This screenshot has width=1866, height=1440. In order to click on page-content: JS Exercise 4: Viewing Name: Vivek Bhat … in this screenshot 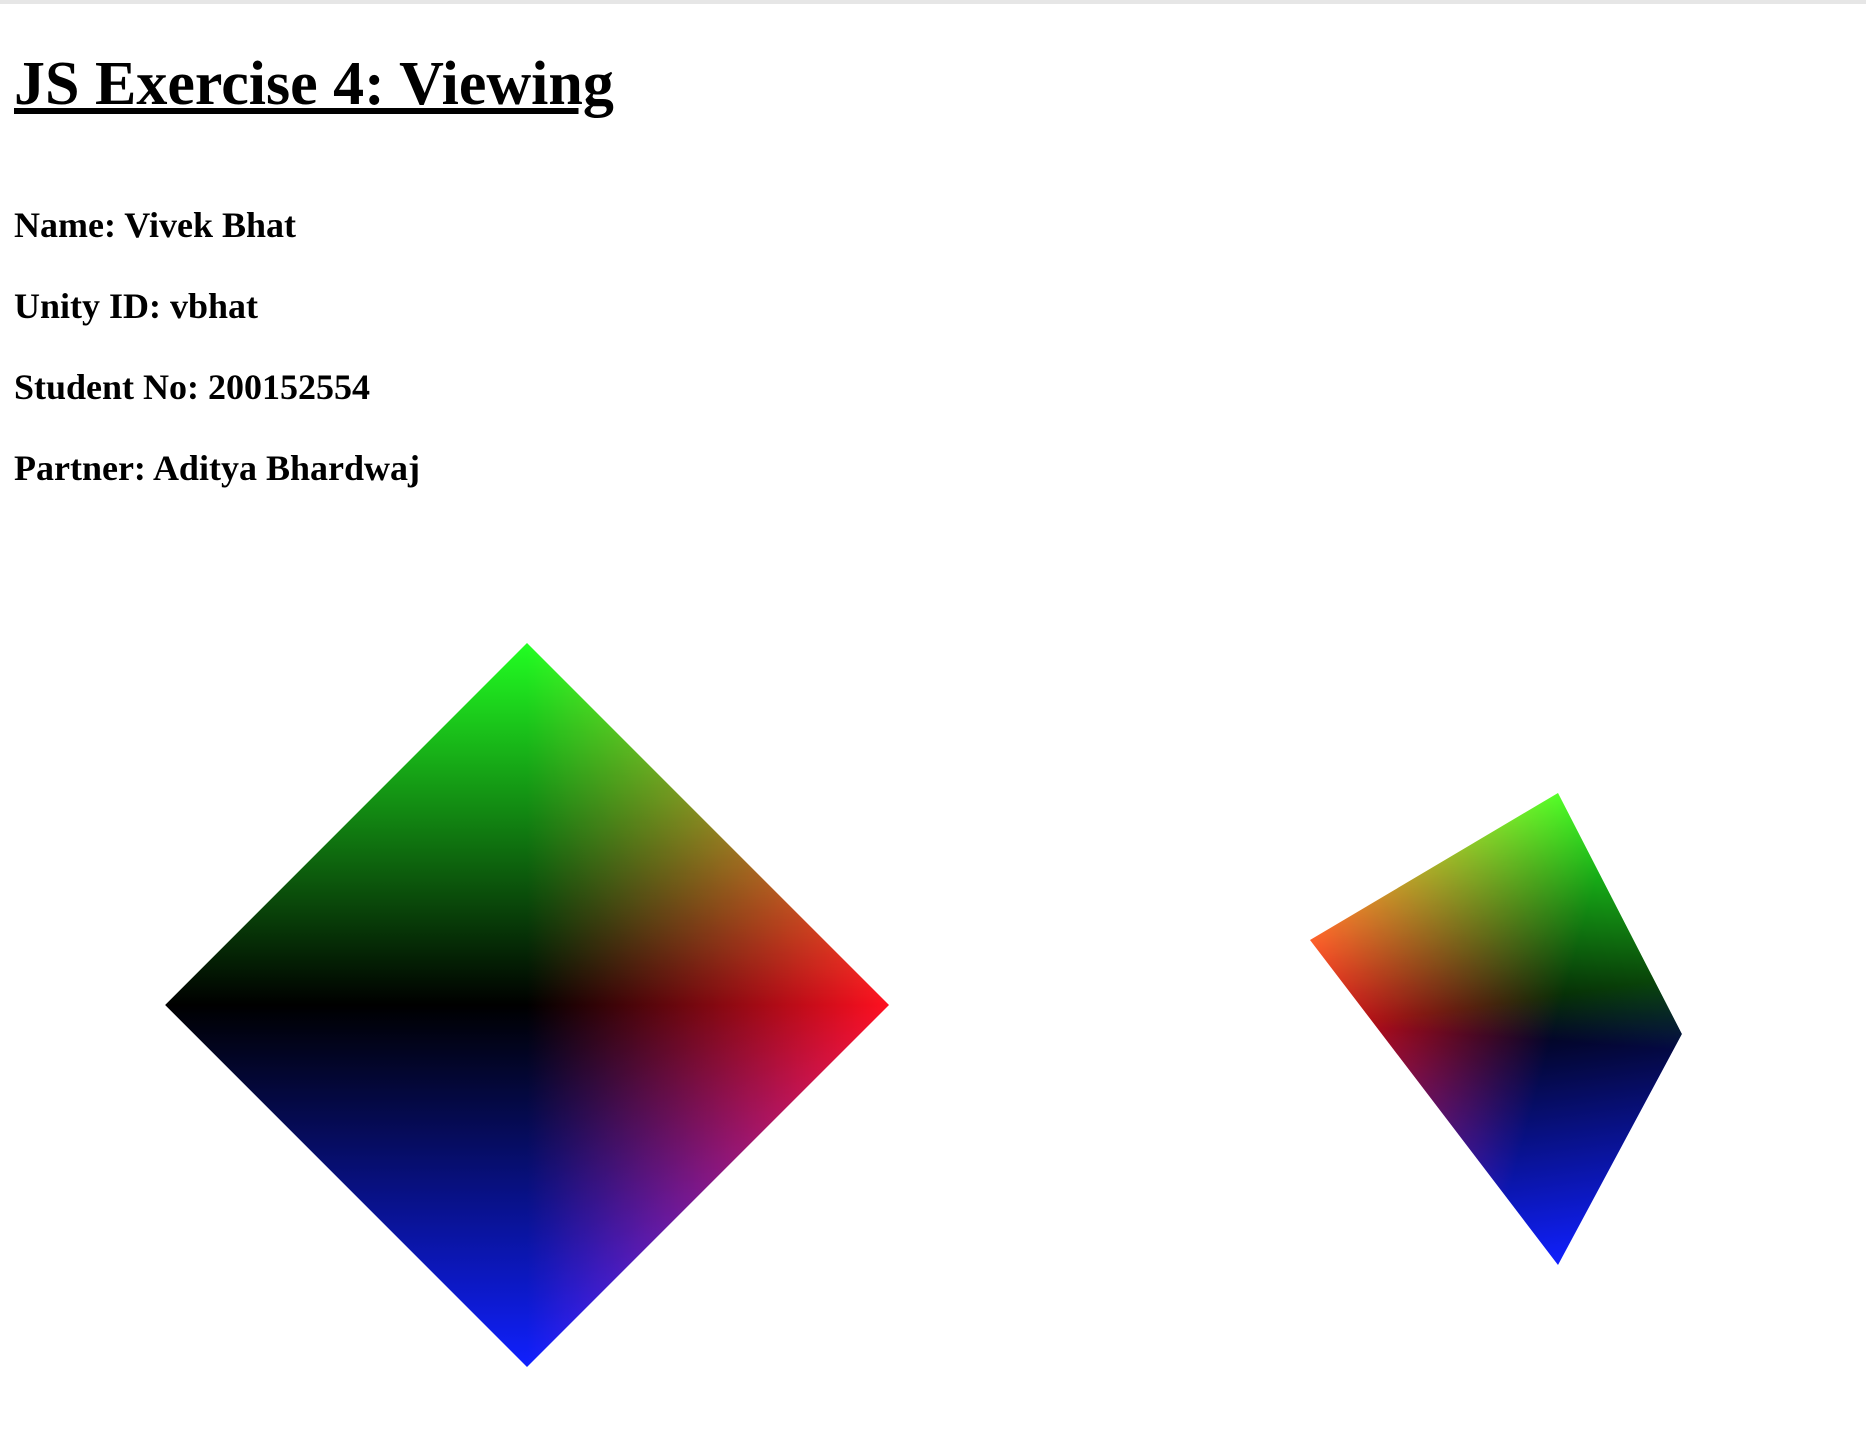, I will do `click(314, 266)`.